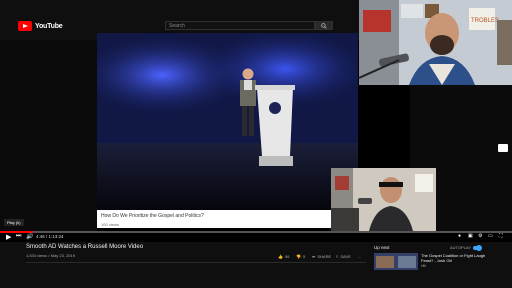 The image size is (512, 288). I want to click on player-left-margin, so click(48, 140).